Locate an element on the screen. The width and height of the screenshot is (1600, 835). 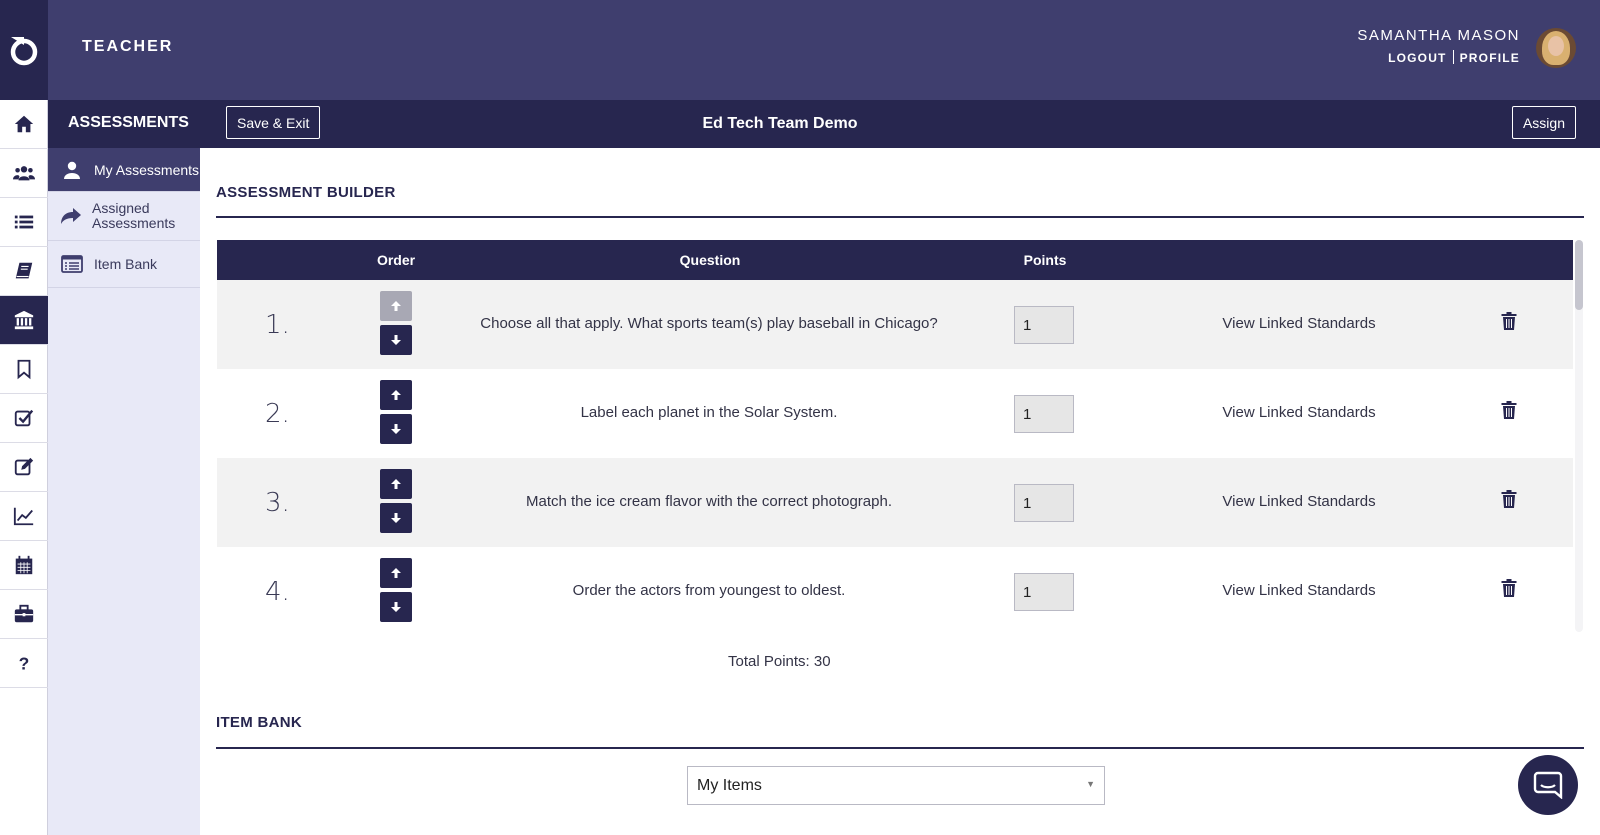
subnav-item-item-bank: Item Bank is located at coordinates (124, 264).